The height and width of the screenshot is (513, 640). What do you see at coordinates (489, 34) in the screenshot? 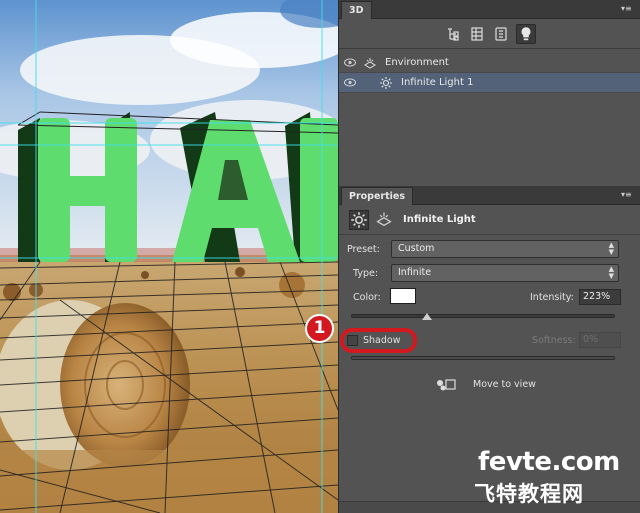
I see `panel-3d-filter-toolbar` at bounding box center [489, 34].